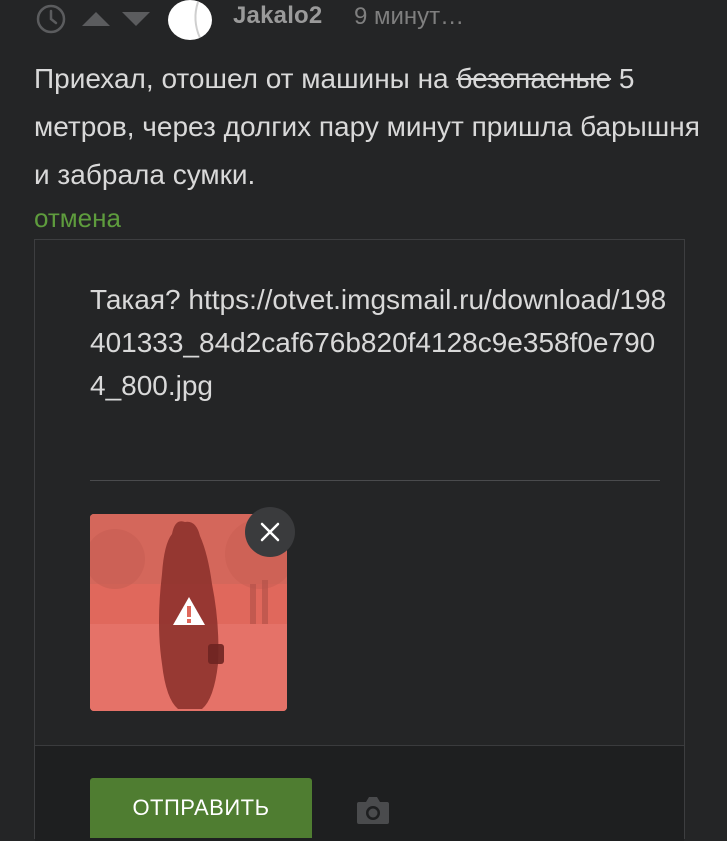  Describe the element at coordinates (136, 19) in the screenshot. I see `arrow-down-icon` at that location.